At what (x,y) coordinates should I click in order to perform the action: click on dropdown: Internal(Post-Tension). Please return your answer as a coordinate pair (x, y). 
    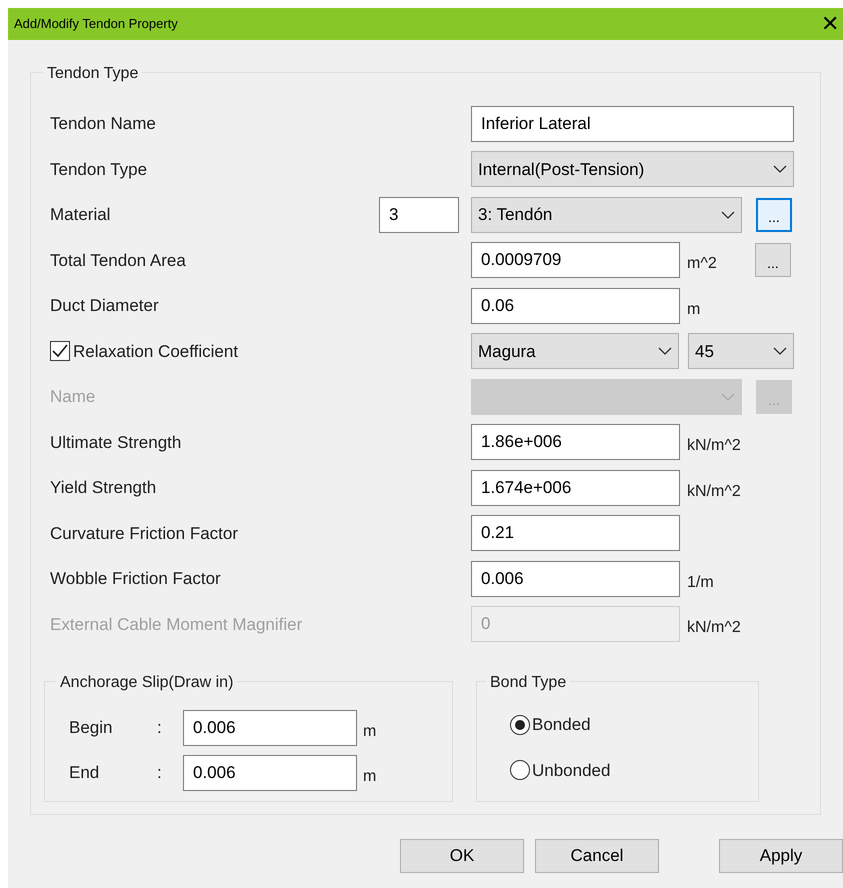
    Looking at the image, I should click on (632, 169).